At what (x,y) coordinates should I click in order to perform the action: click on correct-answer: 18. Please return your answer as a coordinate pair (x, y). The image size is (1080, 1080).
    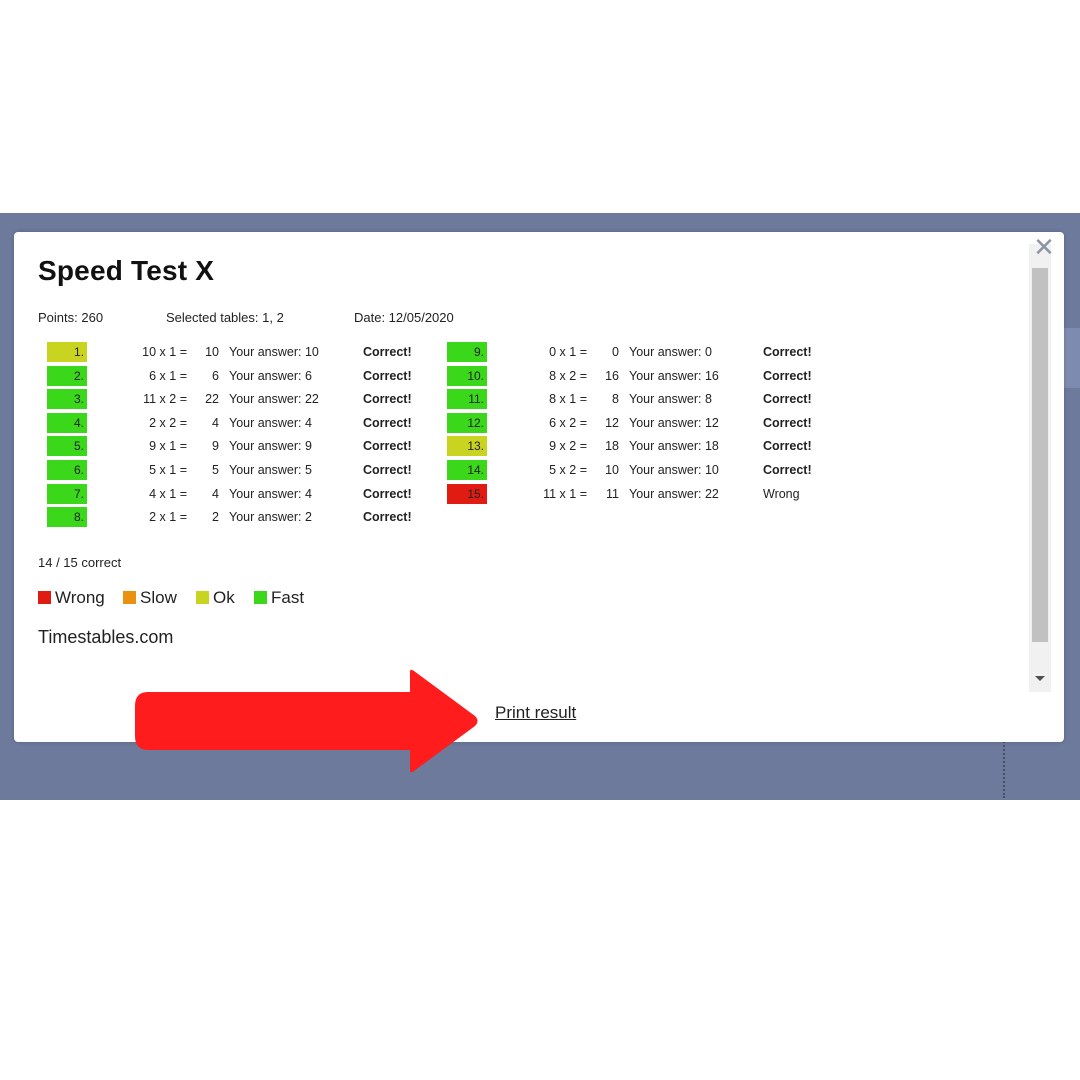
    Looking at the image, I should click on (612, 446).